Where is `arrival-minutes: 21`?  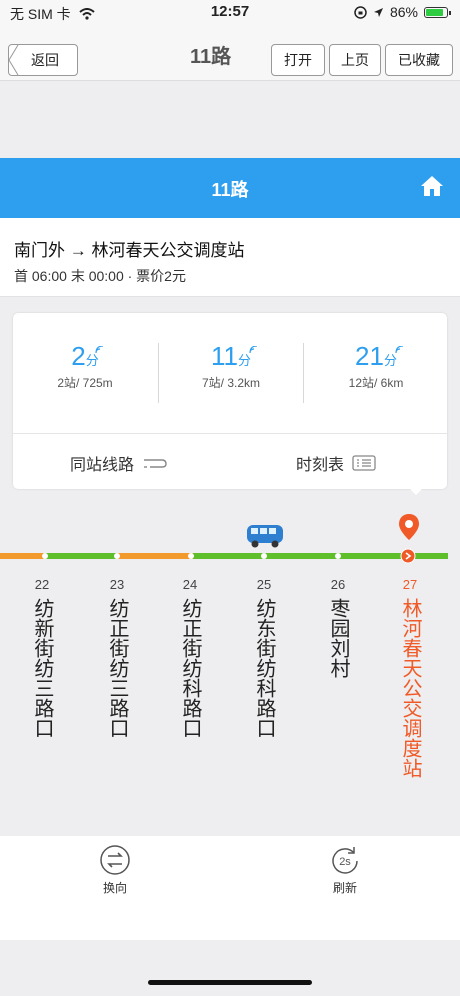
arrival-minutes: 21 is located at coordinates (369, 356).